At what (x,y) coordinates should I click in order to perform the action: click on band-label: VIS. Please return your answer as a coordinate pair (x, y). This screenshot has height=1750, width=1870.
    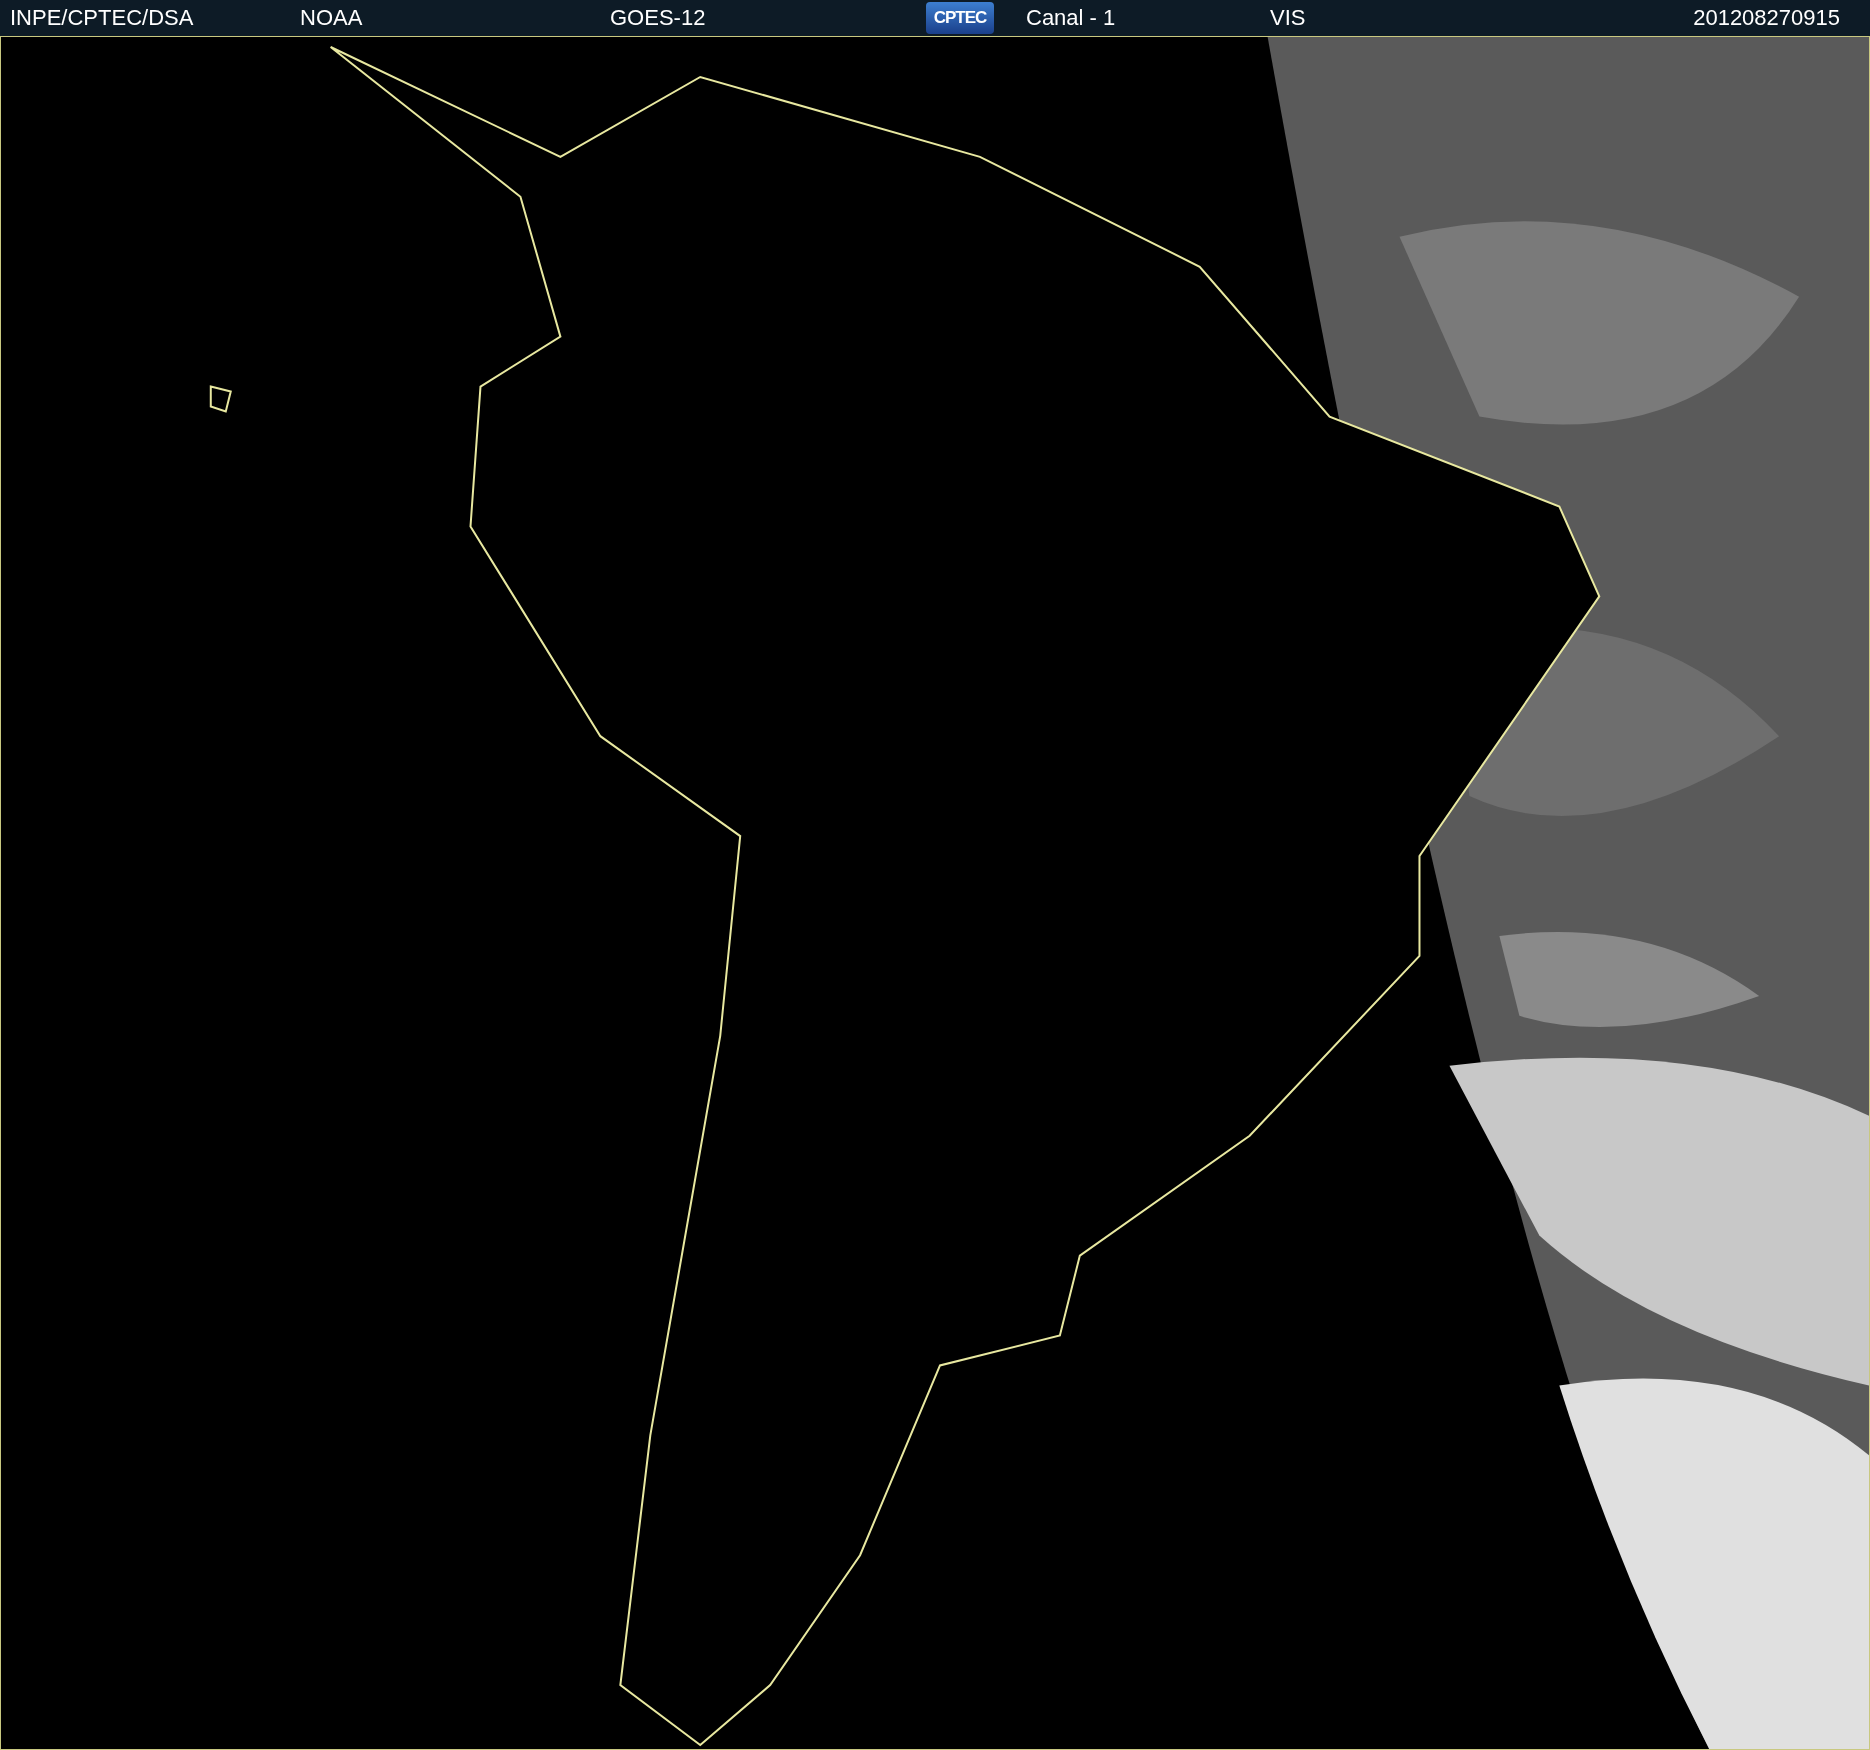
    Looking at the image, I should click on (1288, 18).